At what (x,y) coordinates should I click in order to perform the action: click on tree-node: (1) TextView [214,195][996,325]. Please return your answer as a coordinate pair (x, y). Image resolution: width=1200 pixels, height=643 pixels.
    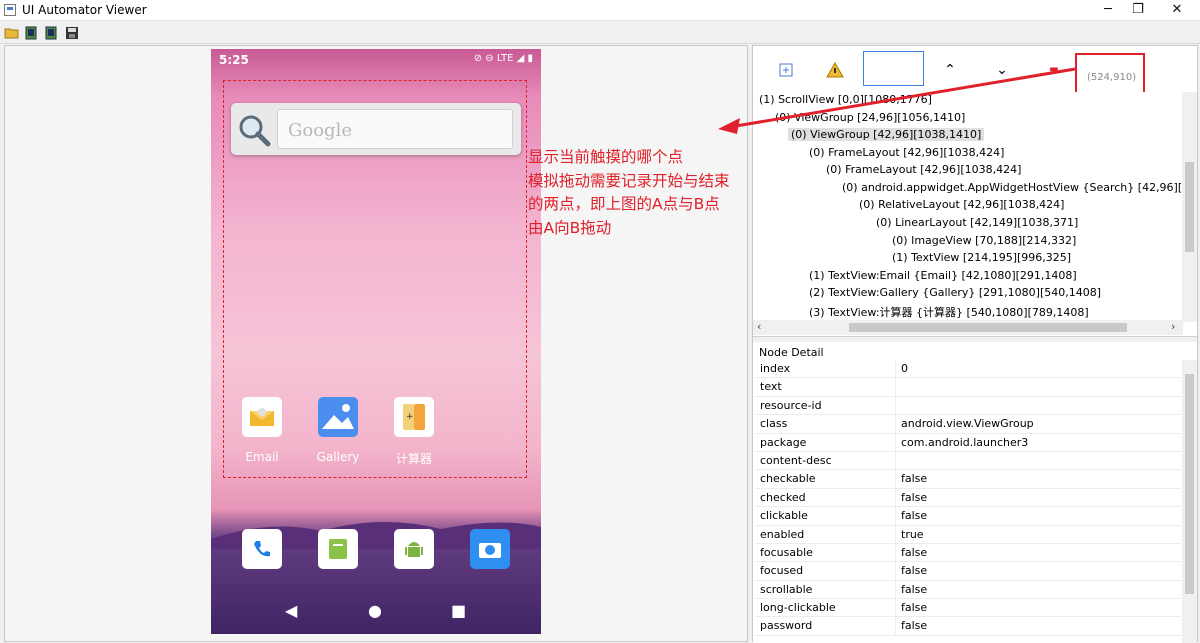
    Looking at the image, I should click on (981, 257).